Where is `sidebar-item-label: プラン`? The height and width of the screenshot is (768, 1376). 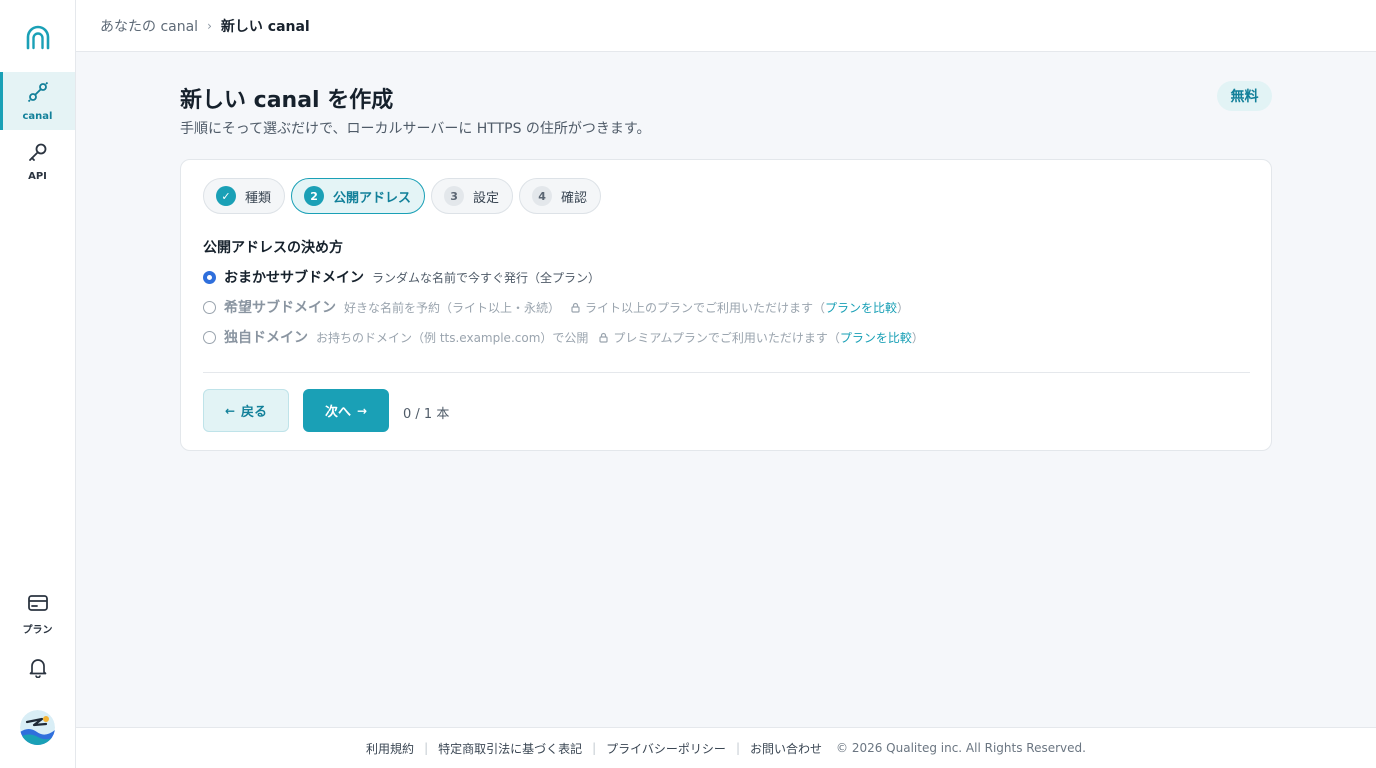 sidebar-item-label: プラン is located at coordinates (37, 630).